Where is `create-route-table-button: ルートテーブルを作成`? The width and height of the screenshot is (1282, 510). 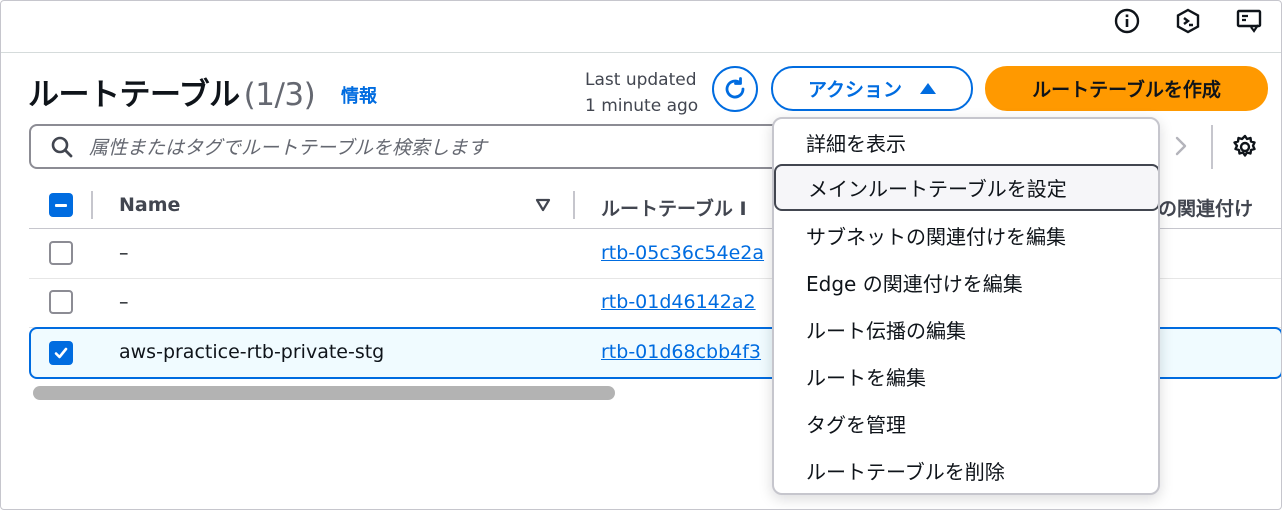 create-route-table-button: ルートテーブルを作成 is located at coordinates (1126, 88).